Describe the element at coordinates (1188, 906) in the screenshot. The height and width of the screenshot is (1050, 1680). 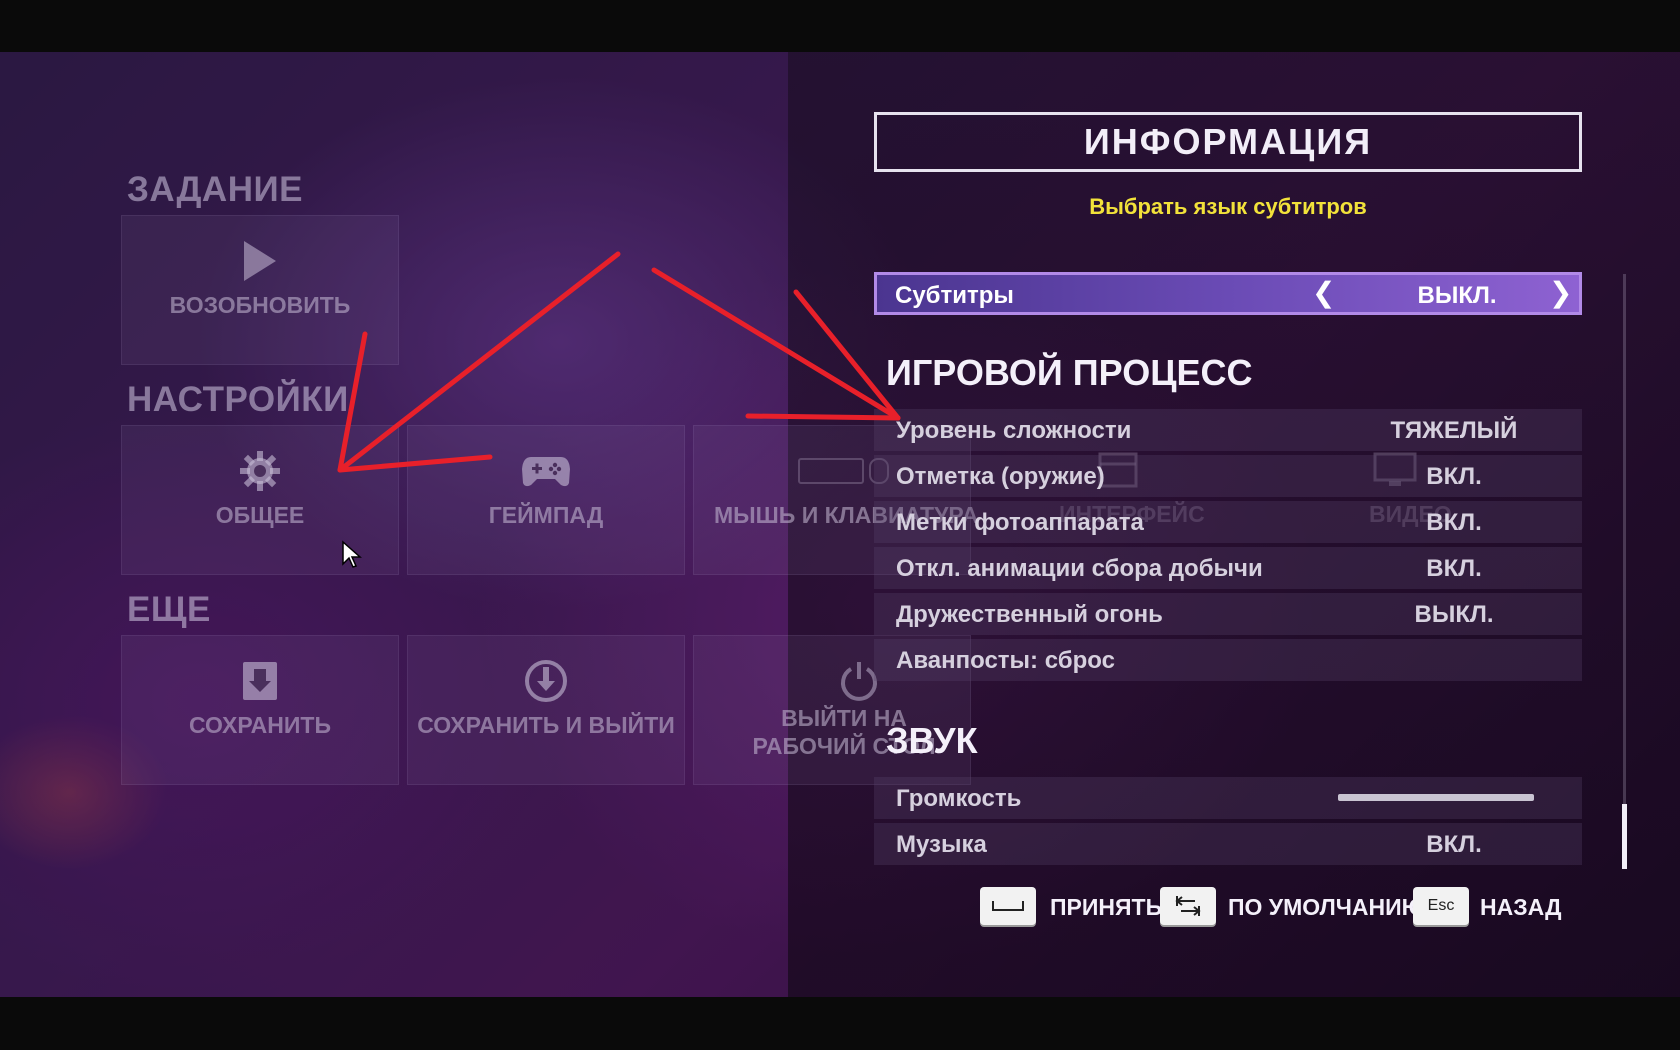
I see `tab-key-icon` at that location.